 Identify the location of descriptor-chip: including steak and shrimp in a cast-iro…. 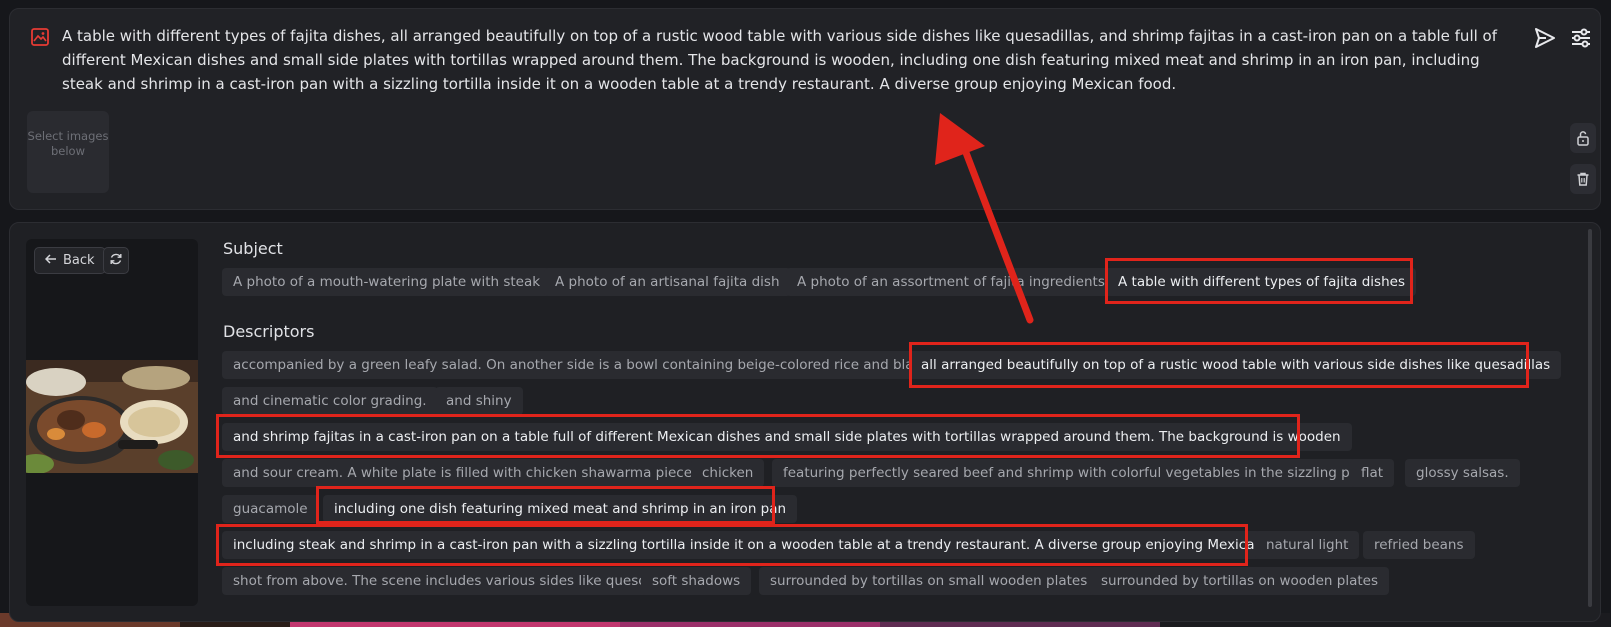
(767, 545).